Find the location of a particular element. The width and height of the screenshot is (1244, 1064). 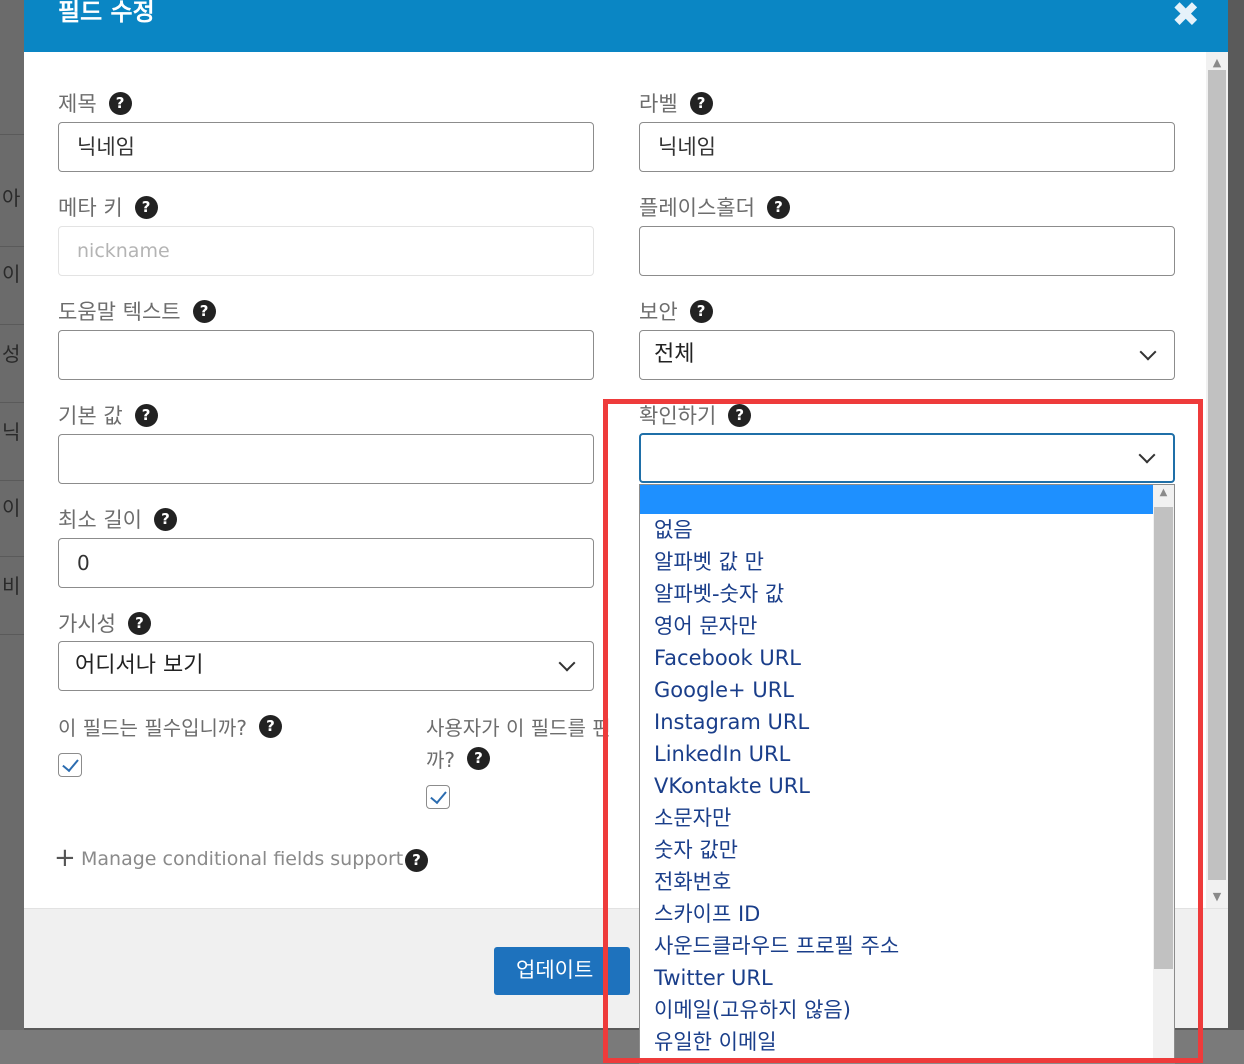

label-label: 라벨 ? is located at coordinates (676, 103).